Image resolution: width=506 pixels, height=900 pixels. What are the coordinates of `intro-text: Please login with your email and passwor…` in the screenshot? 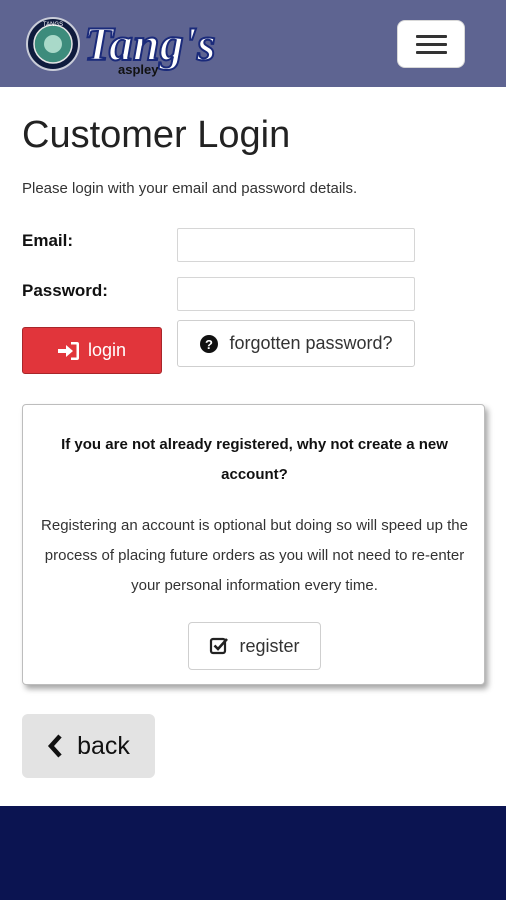 It's located at (190, 188).